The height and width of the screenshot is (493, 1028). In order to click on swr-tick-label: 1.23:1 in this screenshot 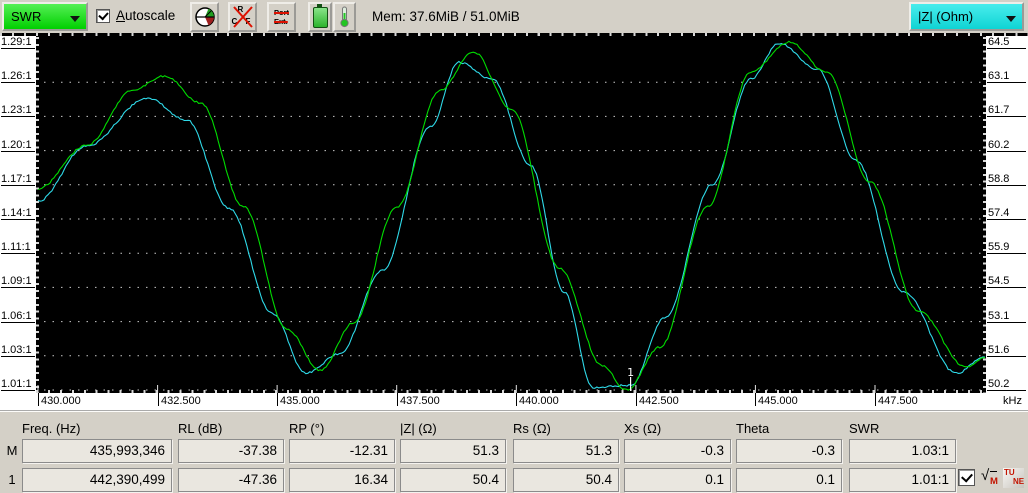, I will do `click(18, 111)`.